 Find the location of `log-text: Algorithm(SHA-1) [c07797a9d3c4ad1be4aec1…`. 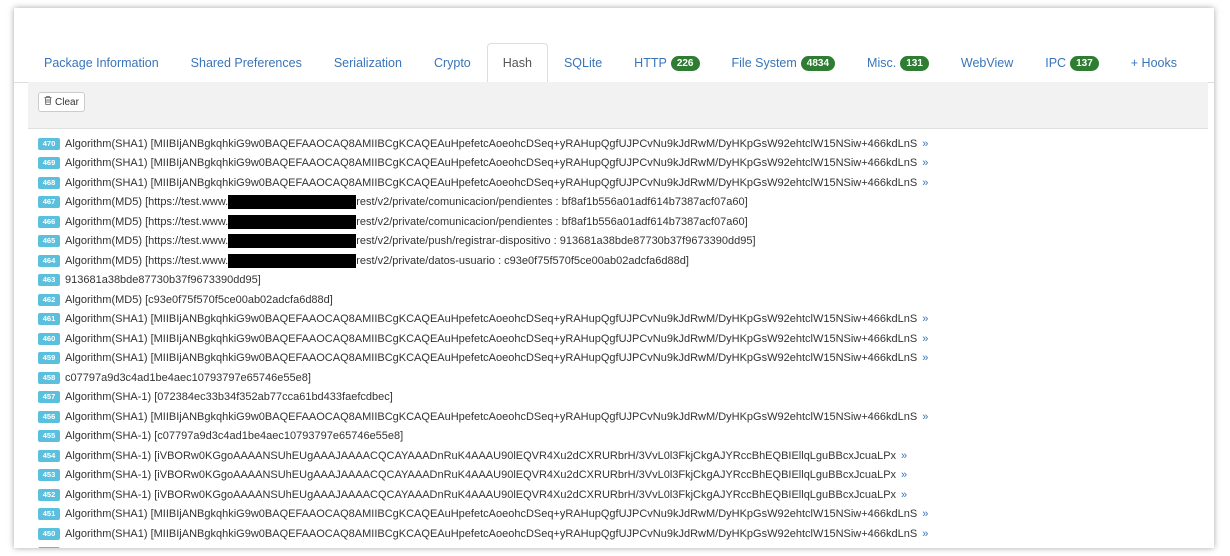

log-text: Algorithm(SHA-1) [c07797a9d3c4ad1be4aec1… is located at coordinates (234, 436).